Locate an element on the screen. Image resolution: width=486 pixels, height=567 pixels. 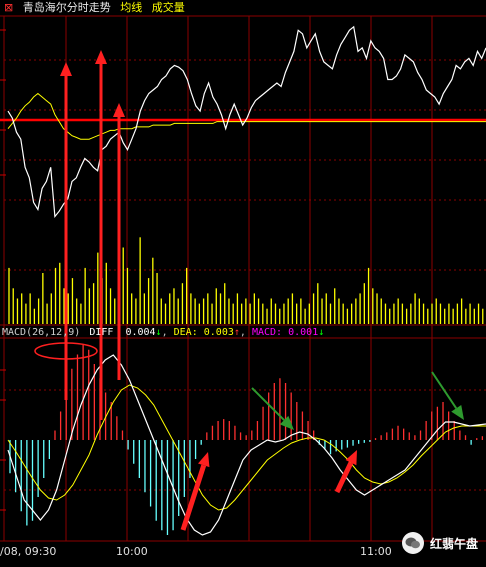
close-icon: ⊠ is located at coordinates (8, 7).